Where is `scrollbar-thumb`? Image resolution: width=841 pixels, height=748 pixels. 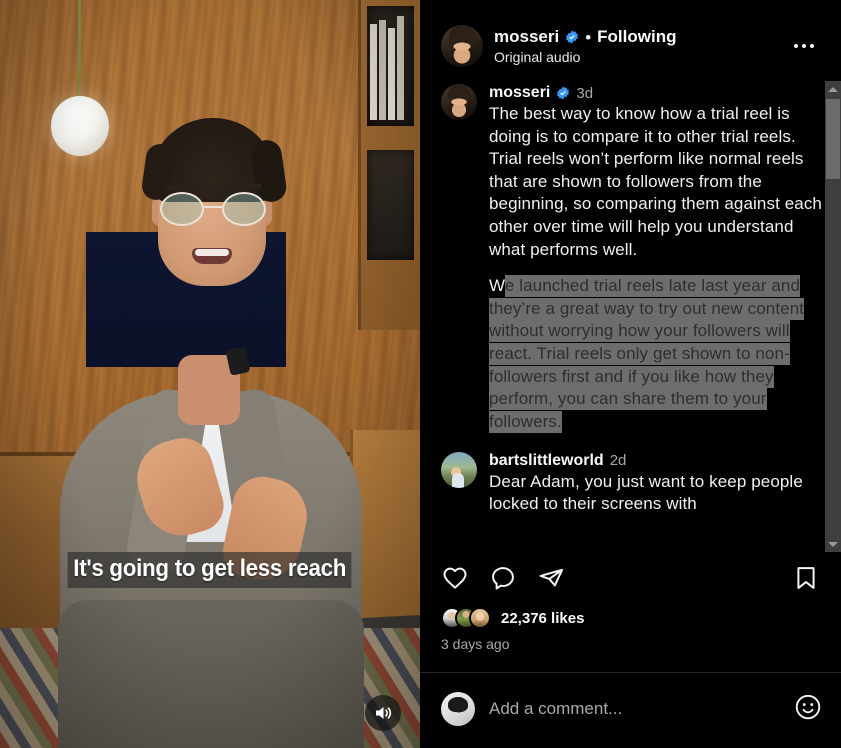
scrollbar-thumb is located at coordinates (833, 139).